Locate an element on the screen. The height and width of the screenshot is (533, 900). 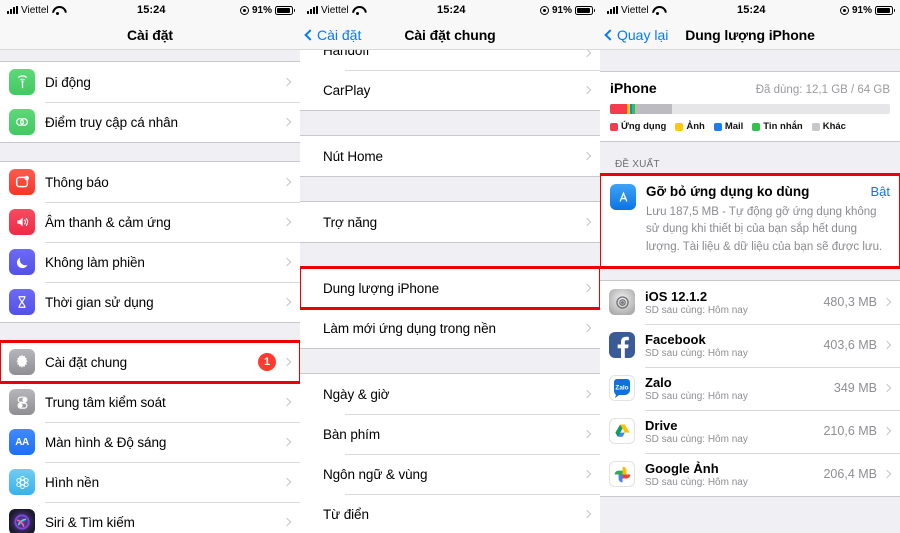
back-button-label: Quay lại is located at coordinates (643, 34).